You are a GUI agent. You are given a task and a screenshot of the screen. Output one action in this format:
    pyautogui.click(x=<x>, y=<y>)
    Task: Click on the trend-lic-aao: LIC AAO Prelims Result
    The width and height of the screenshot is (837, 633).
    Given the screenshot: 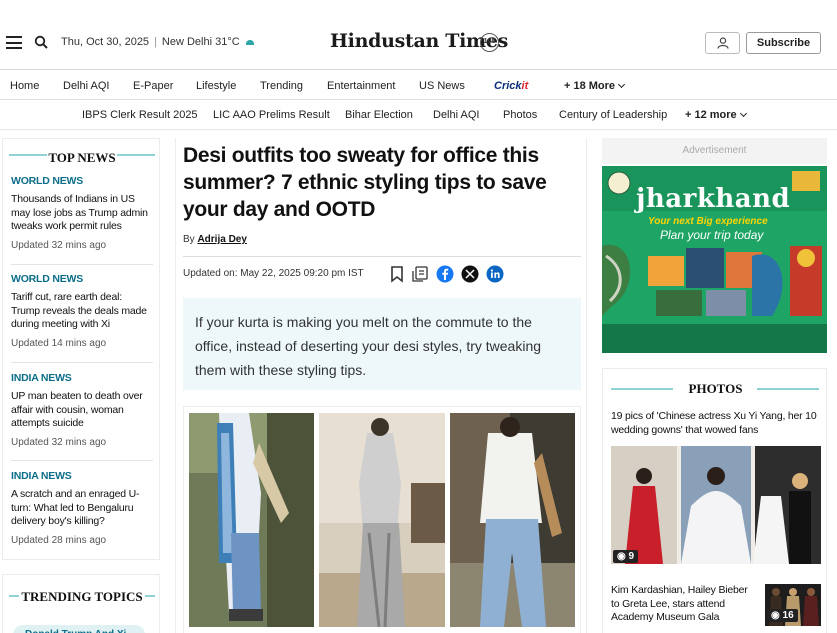 What is the action you would take?
    pyautogui.click(x=271, y=115)
    